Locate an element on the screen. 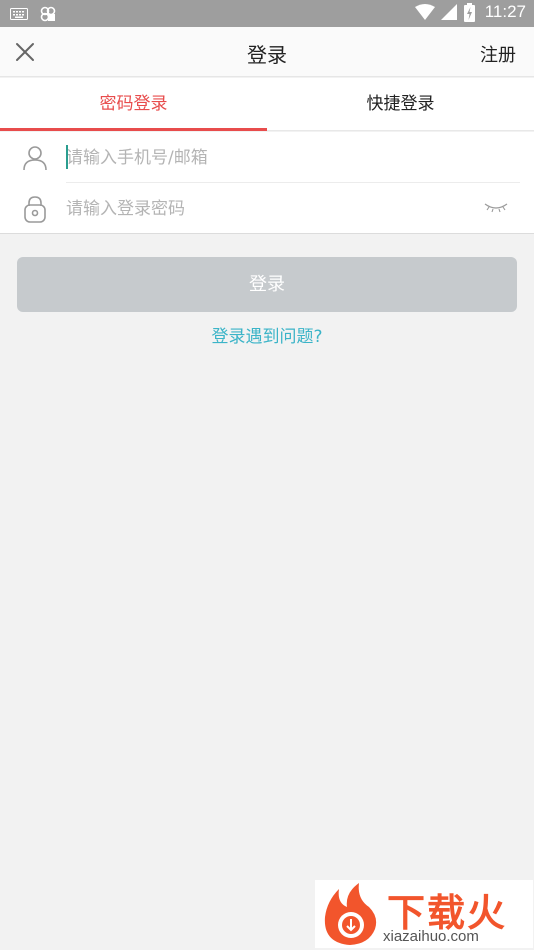 Image resolution: width=534 pixels, height=950 pixels. watermark: 下载火 xiazaihuo.com is located at coordinates (424, 914).